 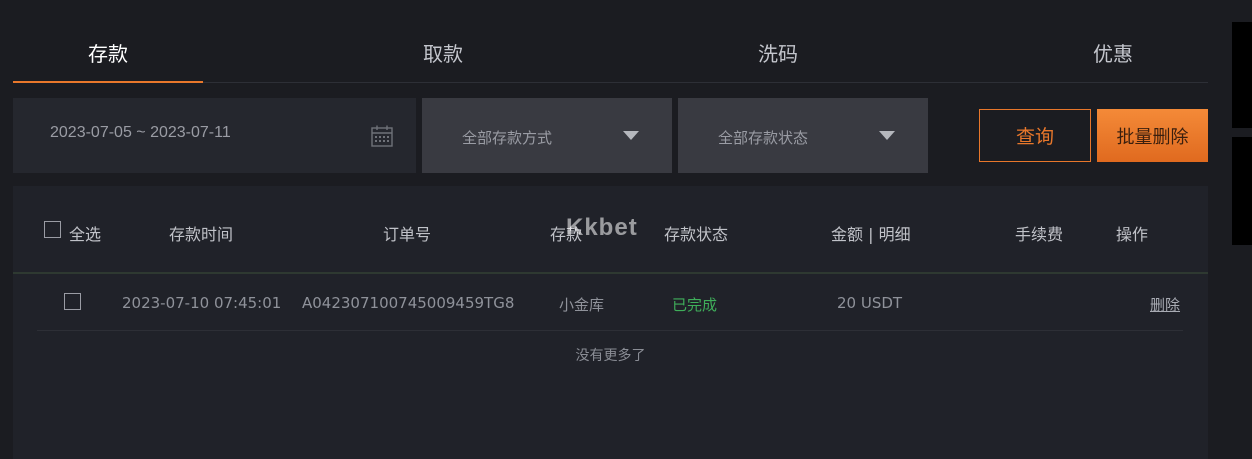 I want to click on header-amount-detail: 金额 | 明细, so click(x=871, y=234).